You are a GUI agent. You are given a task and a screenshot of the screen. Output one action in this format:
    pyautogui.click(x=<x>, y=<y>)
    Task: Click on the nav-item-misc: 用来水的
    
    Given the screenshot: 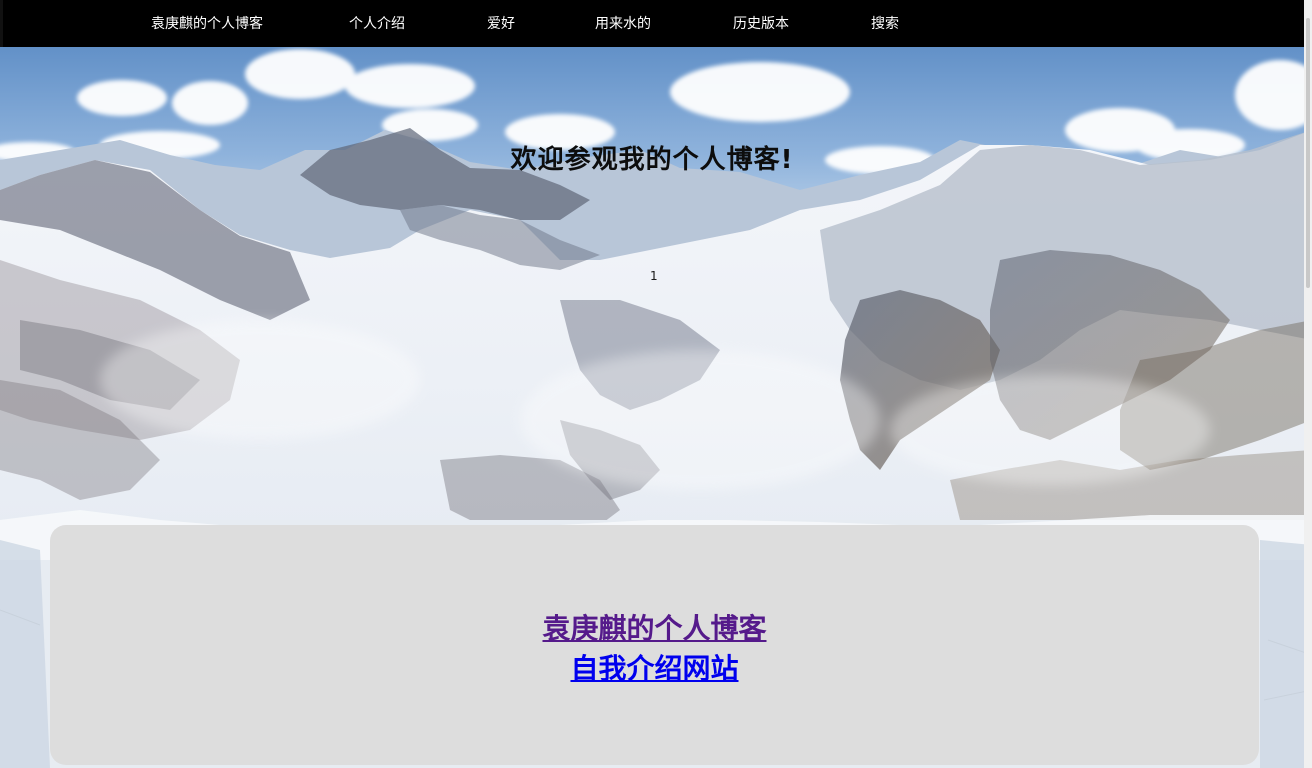 What is the action you would take?
    pyautogui.click(x=623, y=24)
    